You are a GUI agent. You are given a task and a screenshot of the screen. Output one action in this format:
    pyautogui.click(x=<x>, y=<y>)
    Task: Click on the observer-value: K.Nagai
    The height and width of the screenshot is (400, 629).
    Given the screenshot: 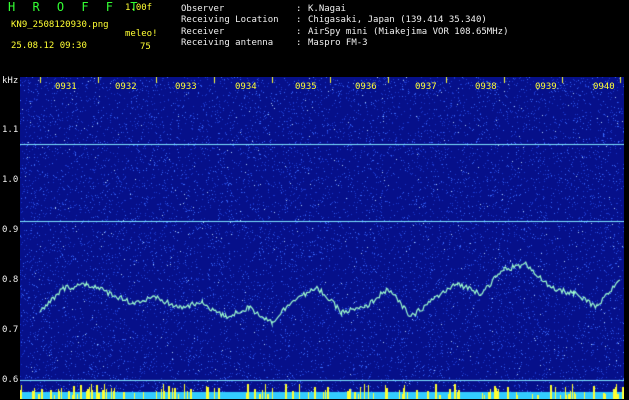 What is the action you would take?
    pyautogui.click(x=327, y=9)
    